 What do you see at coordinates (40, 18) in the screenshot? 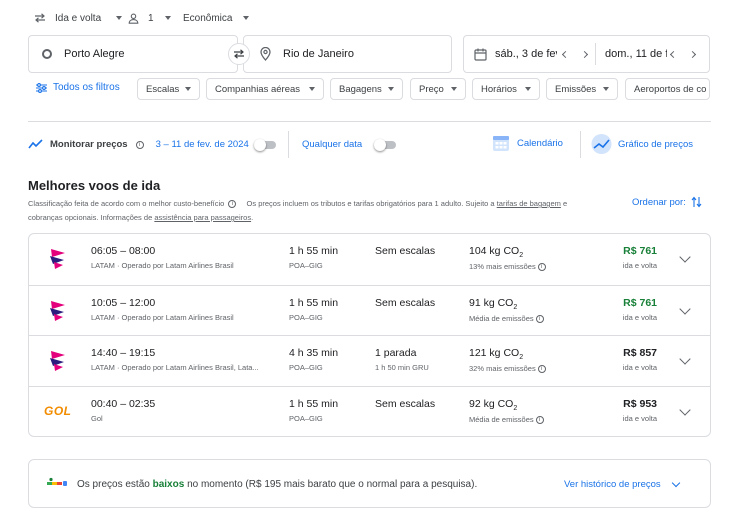
I see `round-trip-icon` at bounding box center [40, 18].